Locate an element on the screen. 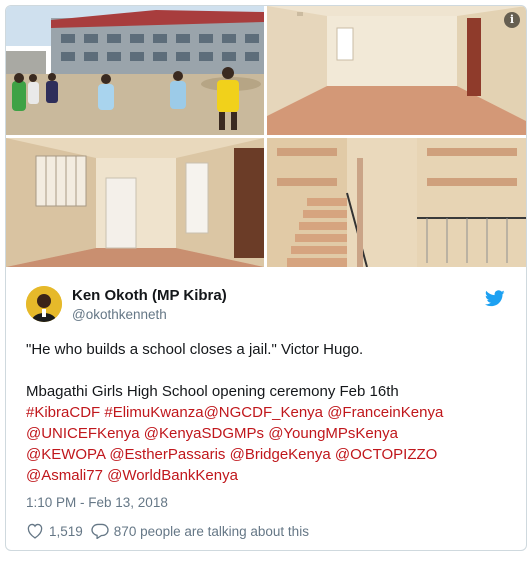 The width and height of the screenshot is (531, 562). reply-bubble-icon is located at coordinates (100, 531).